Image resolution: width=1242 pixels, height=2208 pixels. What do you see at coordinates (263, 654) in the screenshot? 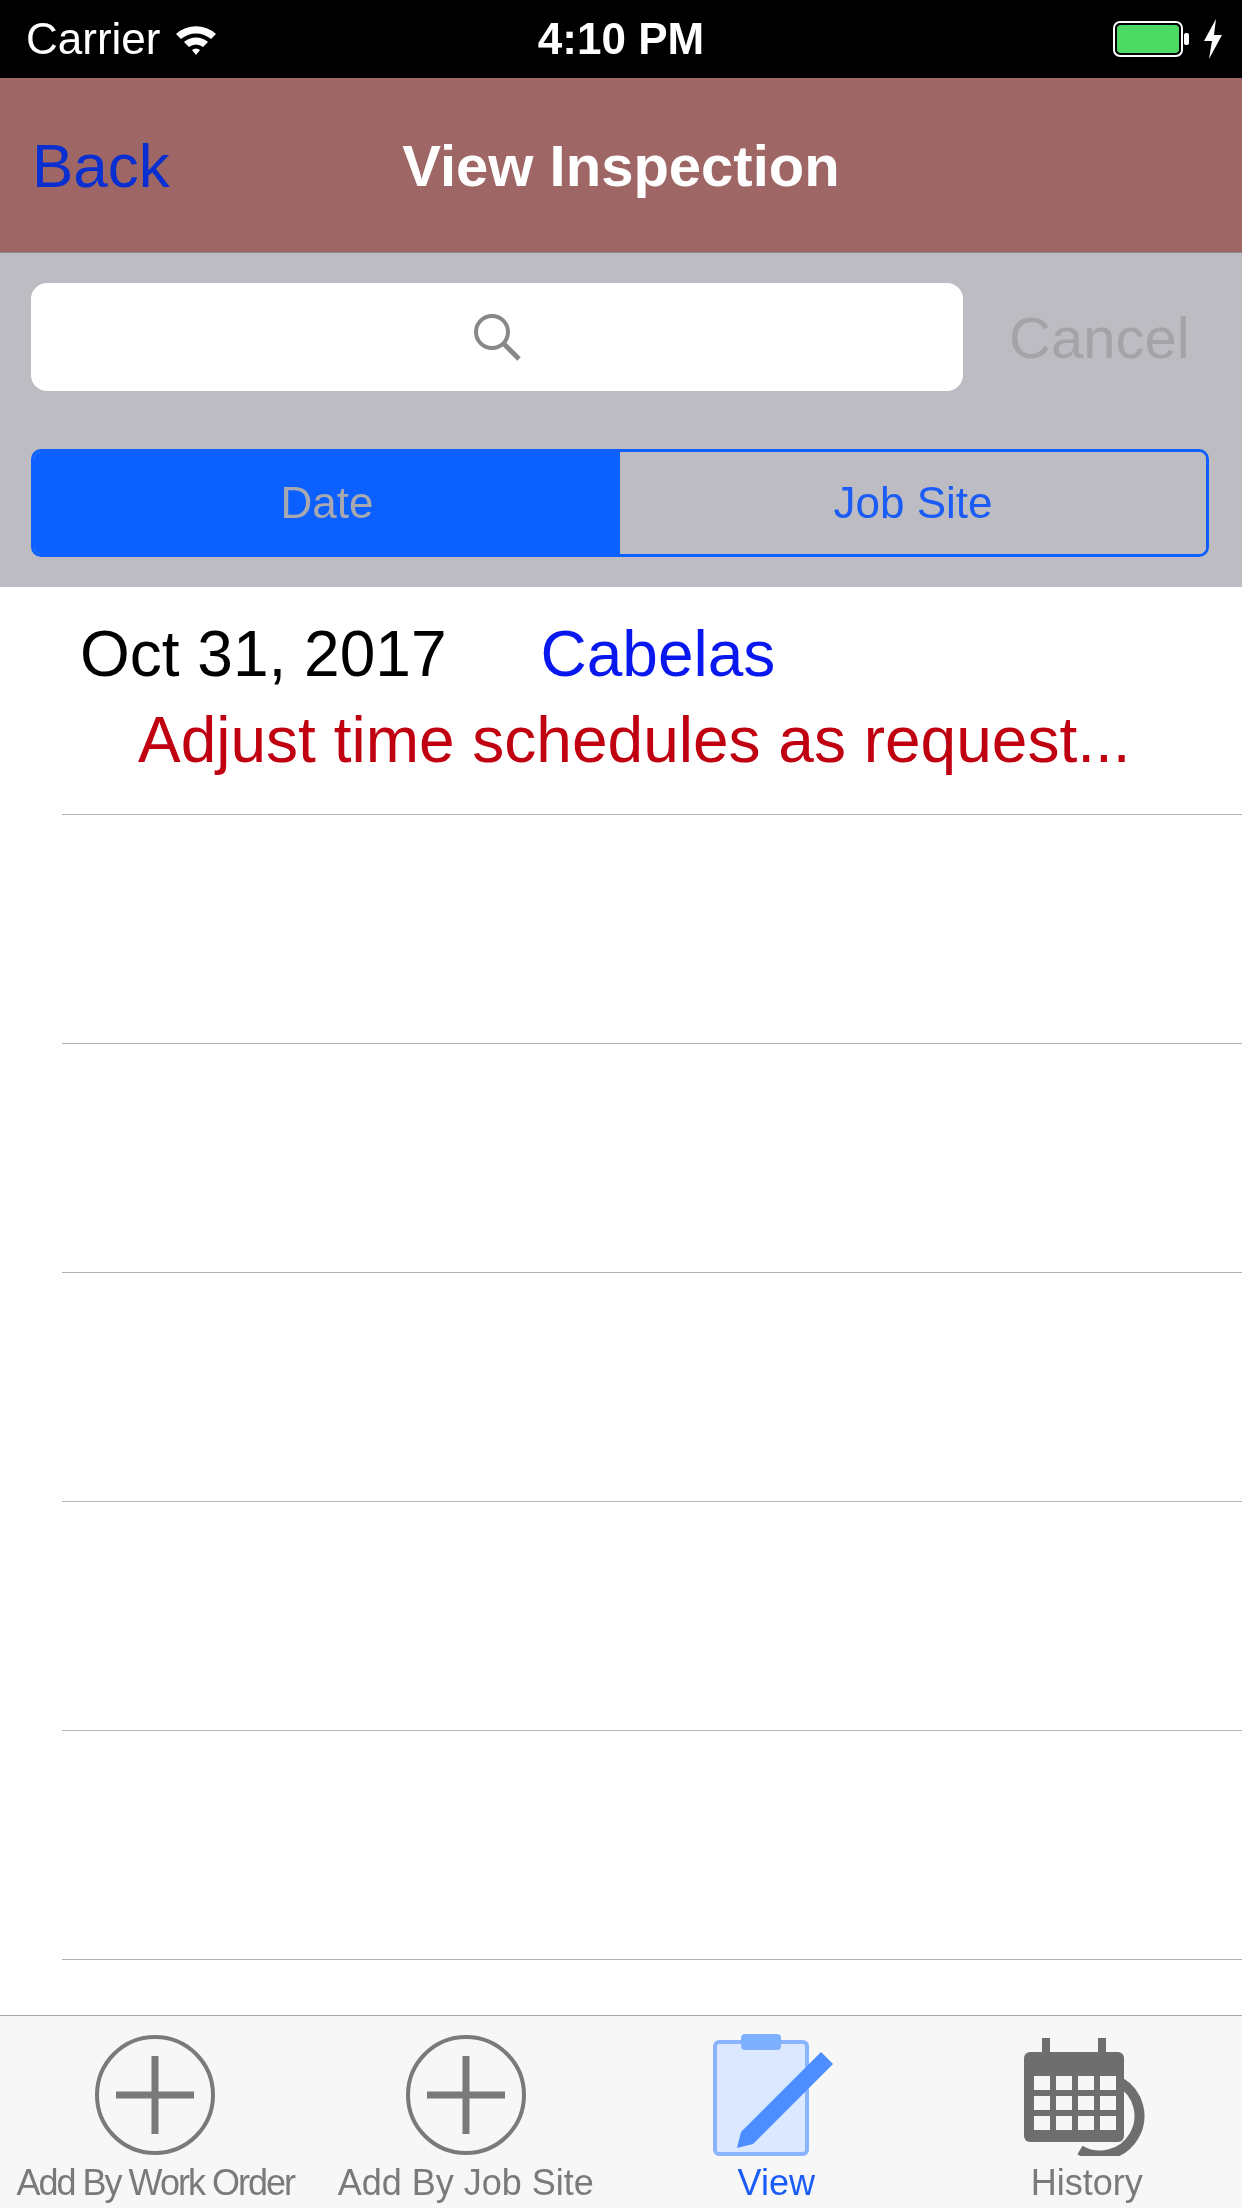
I see `inspection-date: Oct 31, 2017` at bounding box center [263, 654].